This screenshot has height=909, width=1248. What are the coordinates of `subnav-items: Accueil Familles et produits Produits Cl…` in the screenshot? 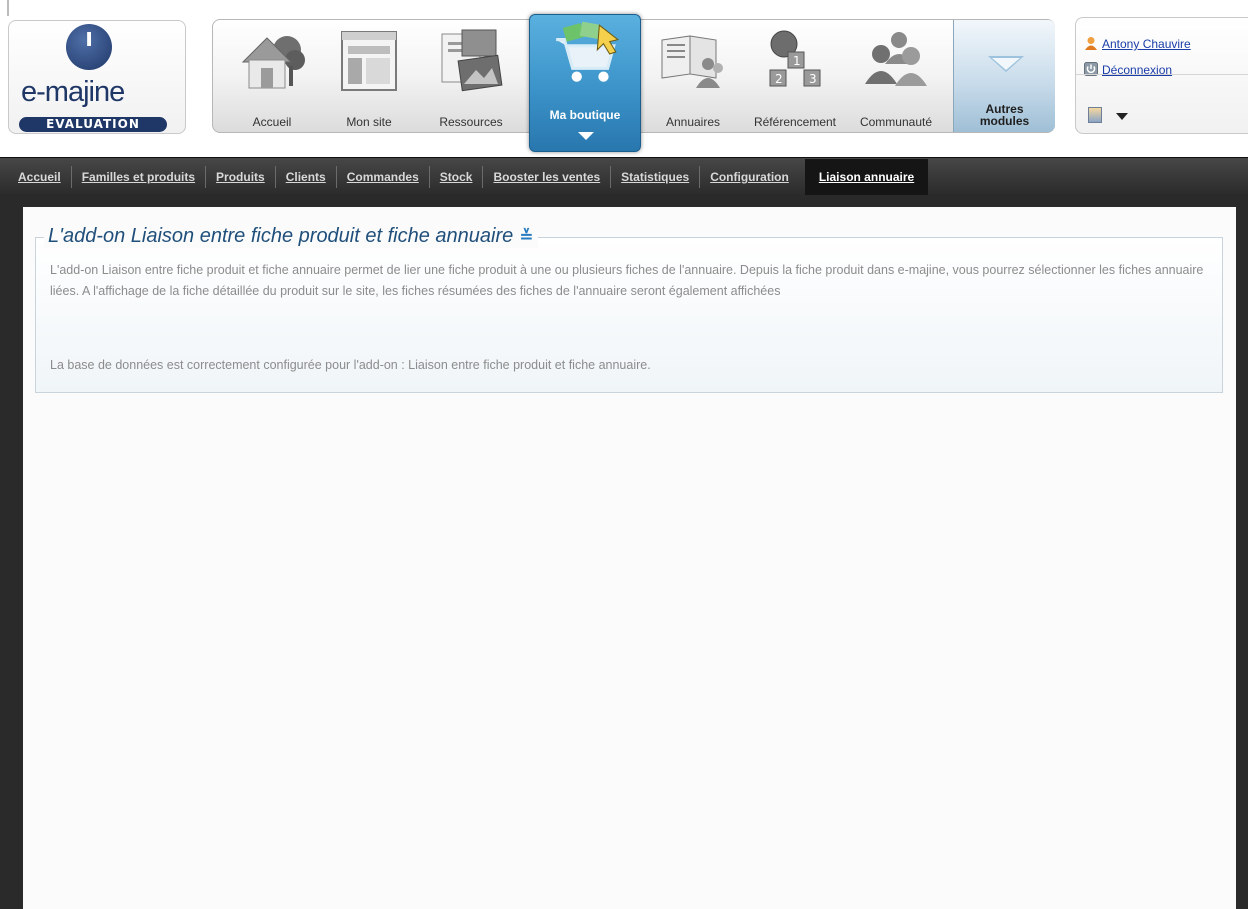 It's located at (469, 177).